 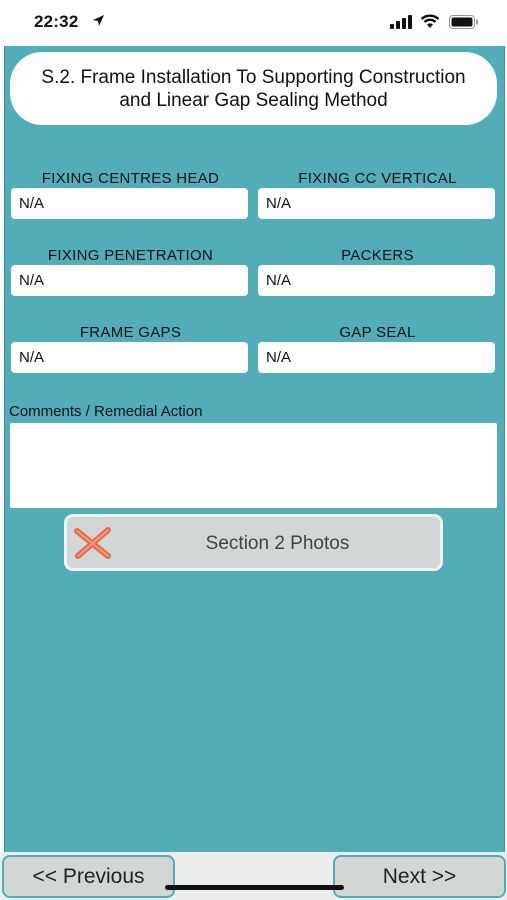 I want to click on field-label-fixing-centres-head: FIXING CENTRES HEAD, so click(x=130, y=178).